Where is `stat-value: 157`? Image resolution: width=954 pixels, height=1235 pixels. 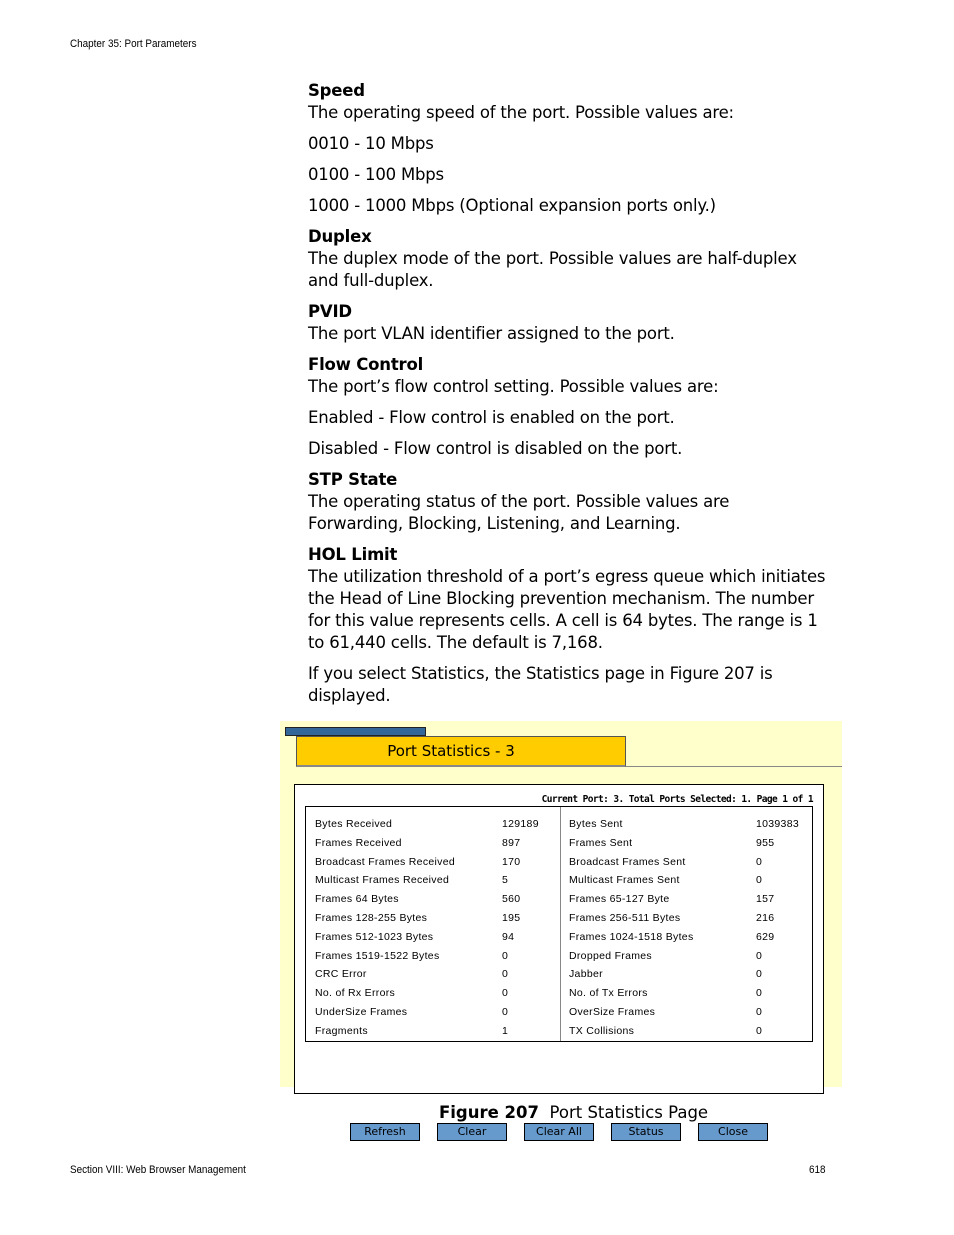 stat-value: 157 is located at coordinates (765, 899).